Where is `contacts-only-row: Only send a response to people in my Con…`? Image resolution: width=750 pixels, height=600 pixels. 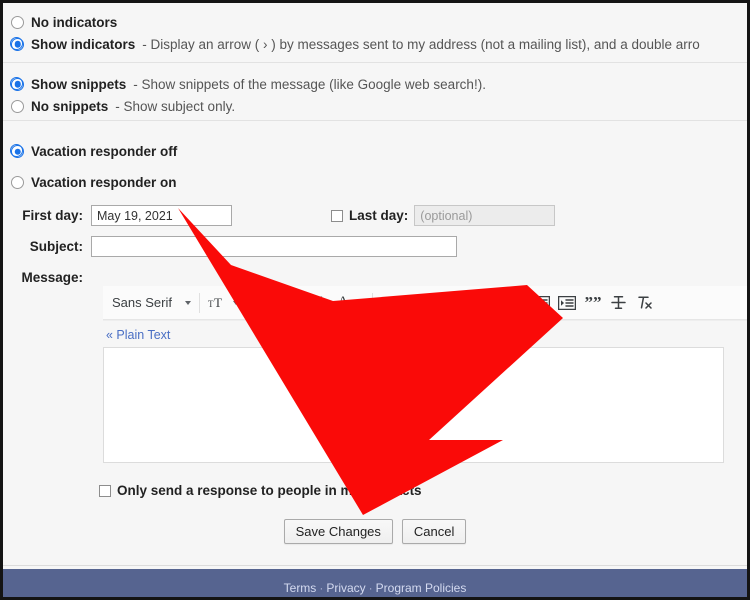 contacts-only-row: Only send a response to people in my Con… is located at coordinates (260, 490).